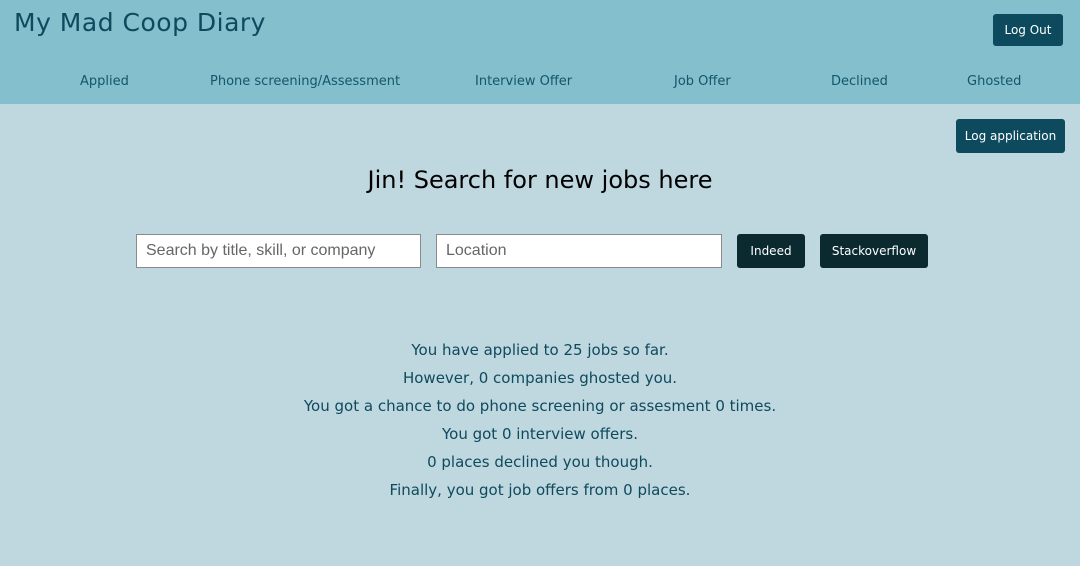 The image size is (1080, 566). Describe the element at coordinates (1010, 136) in the screenshot. I see `log-application-button: Log application` at that location.